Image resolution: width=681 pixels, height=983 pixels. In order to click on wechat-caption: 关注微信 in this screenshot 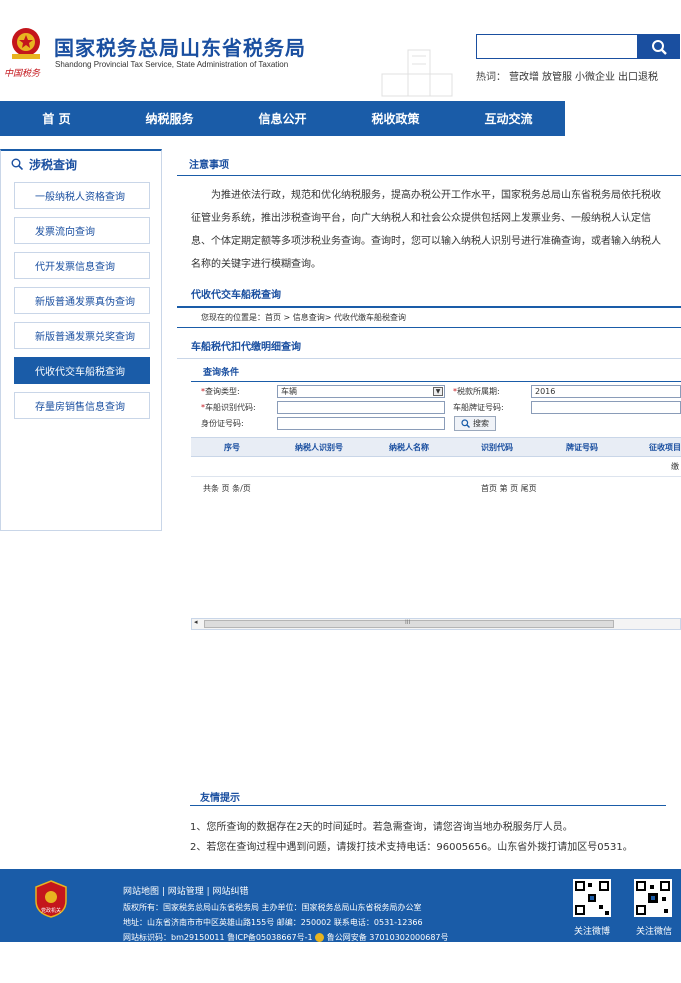, I will do `click(654, 932)`.